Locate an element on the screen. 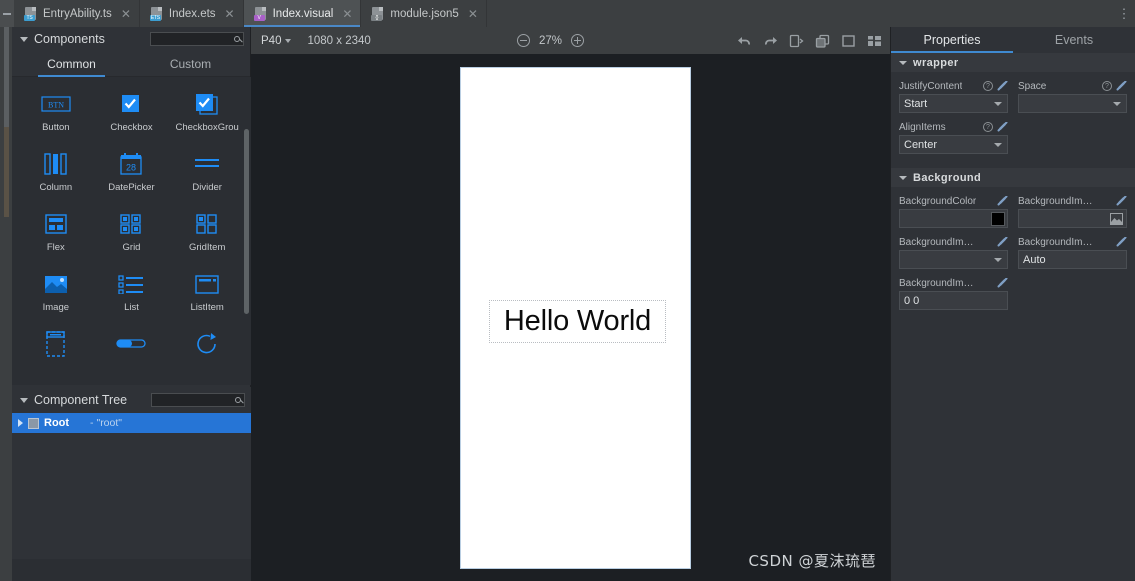 This screenshot has height=581, width=1135. field-label-row: Space ? is located at coordinates (1072, 86).